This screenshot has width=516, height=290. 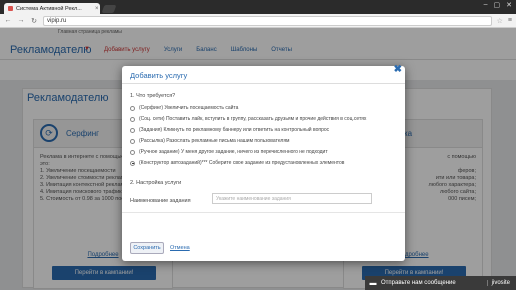 What do you see at coordinates (498, 283) in the screenshot?
I see `chat-brand: jivosite` at bounding box center [498, 283].